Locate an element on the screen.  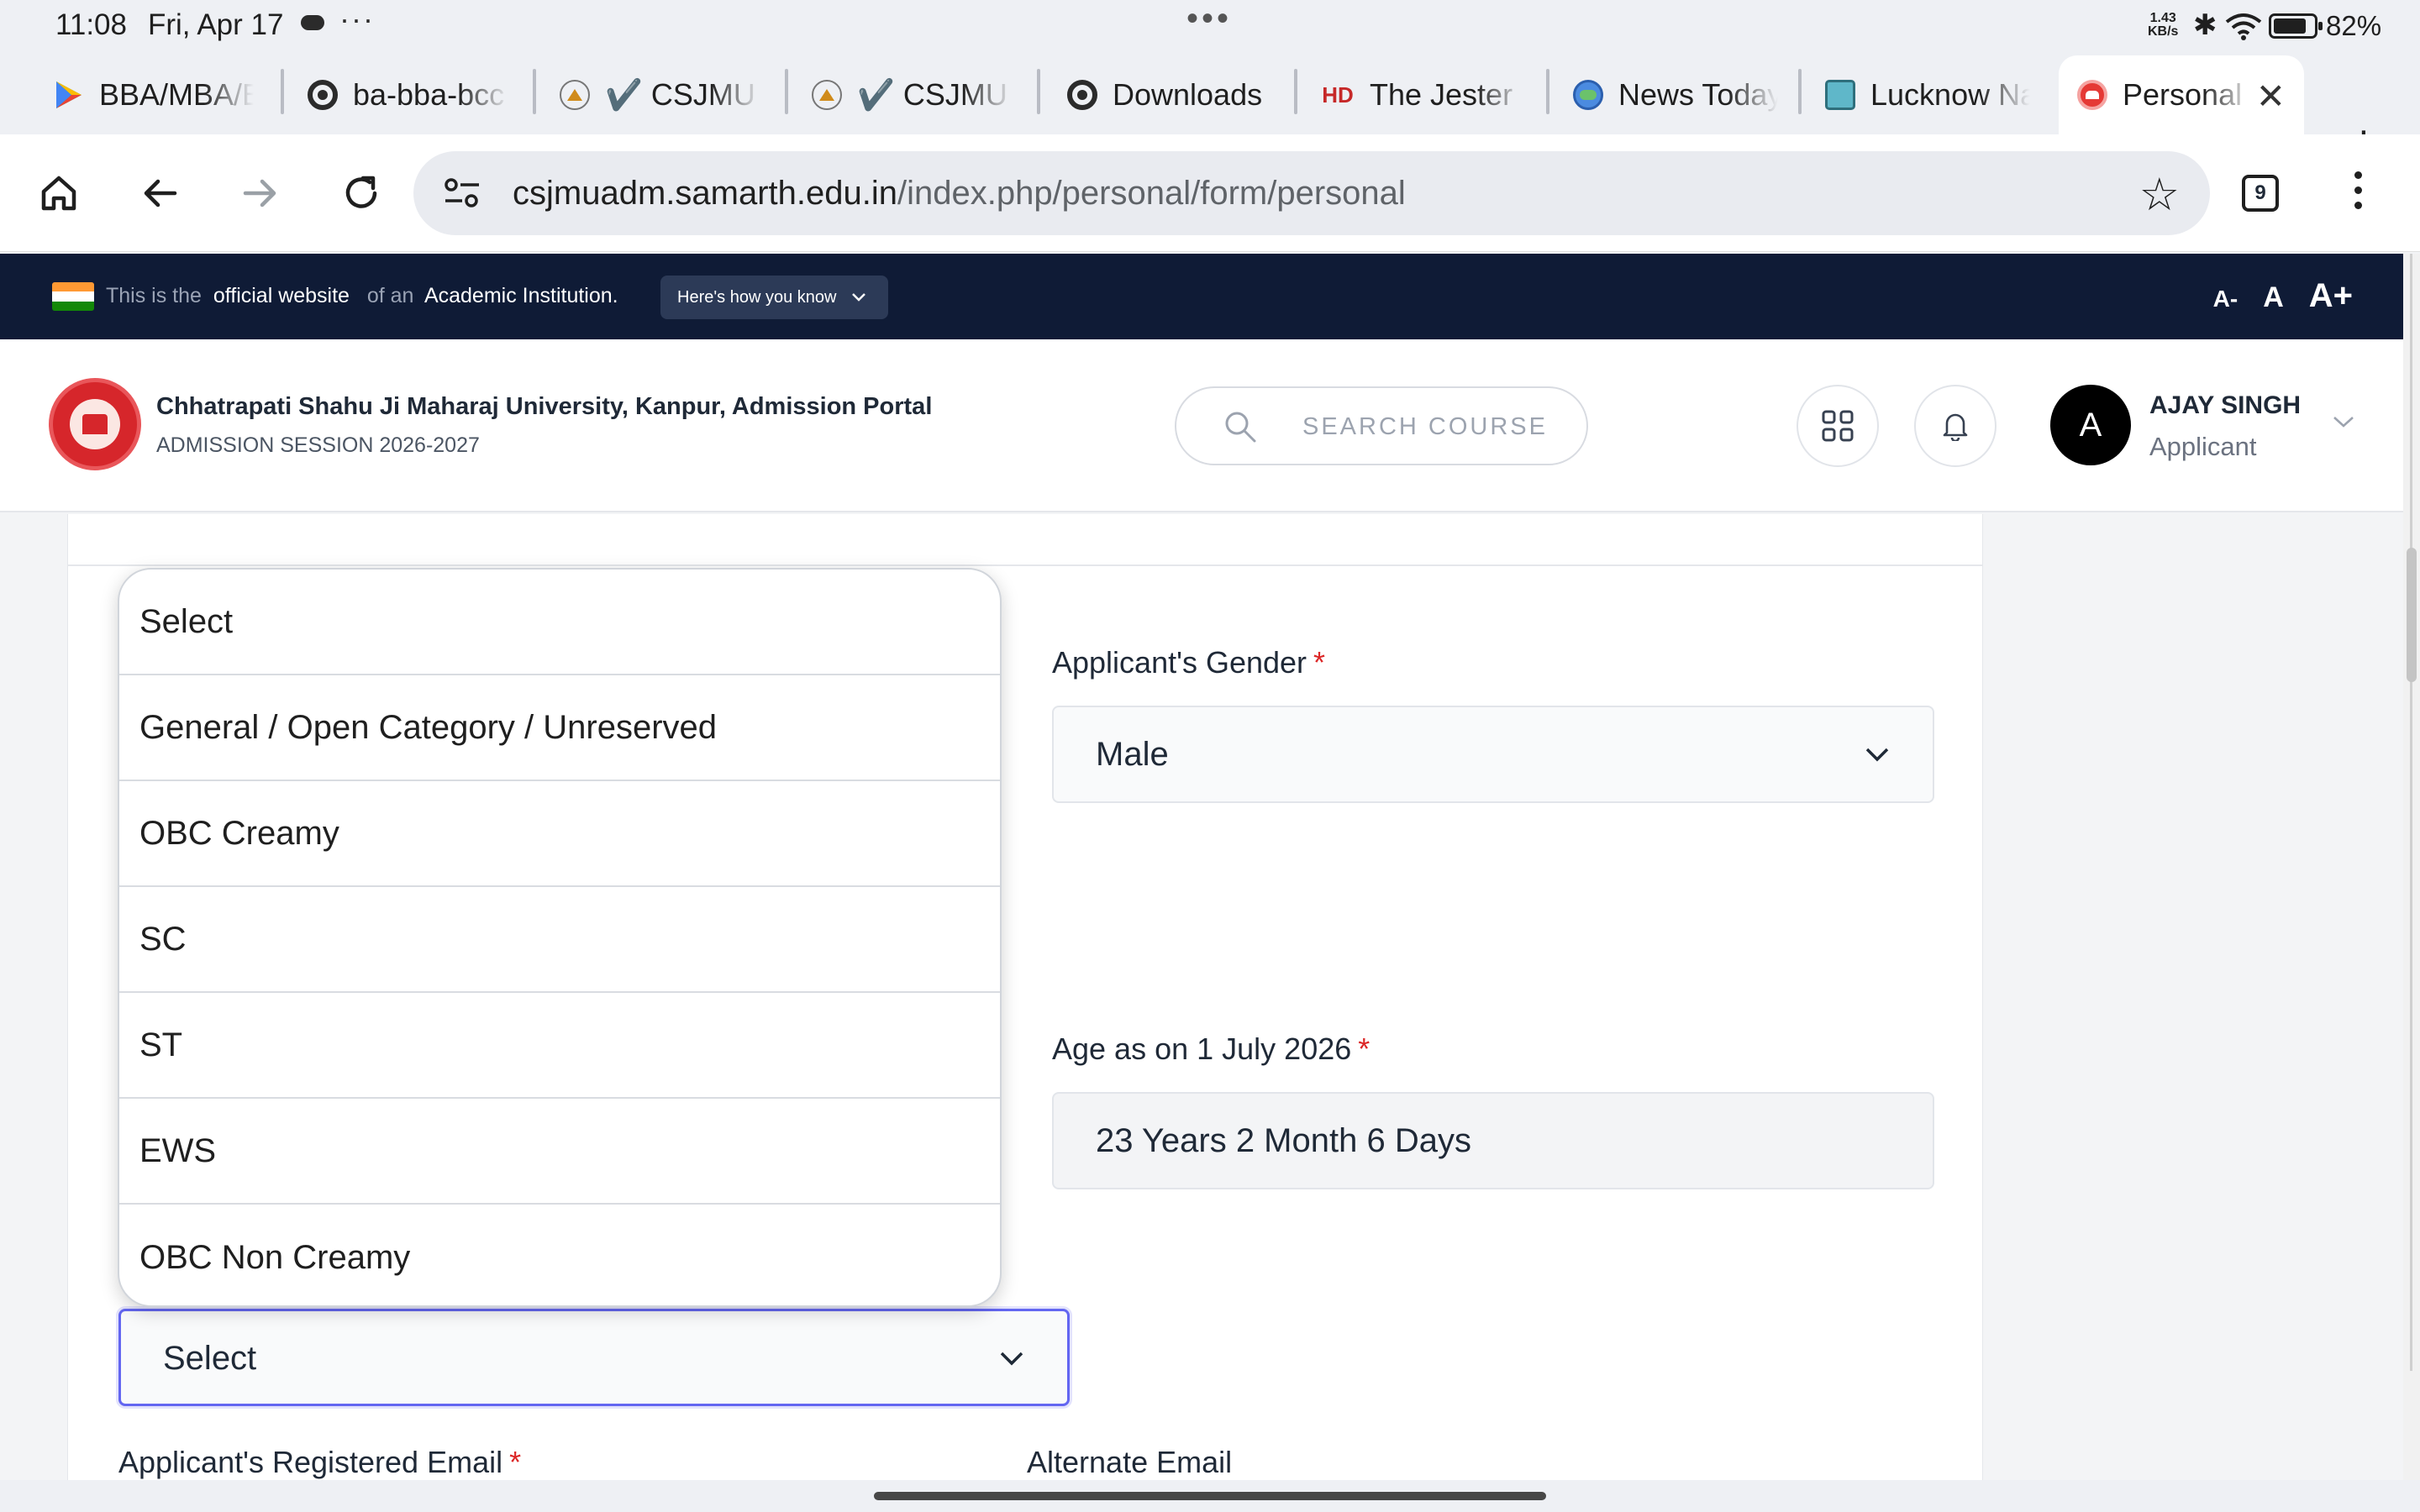
play-store-icon is located at coordinates (69, 95).